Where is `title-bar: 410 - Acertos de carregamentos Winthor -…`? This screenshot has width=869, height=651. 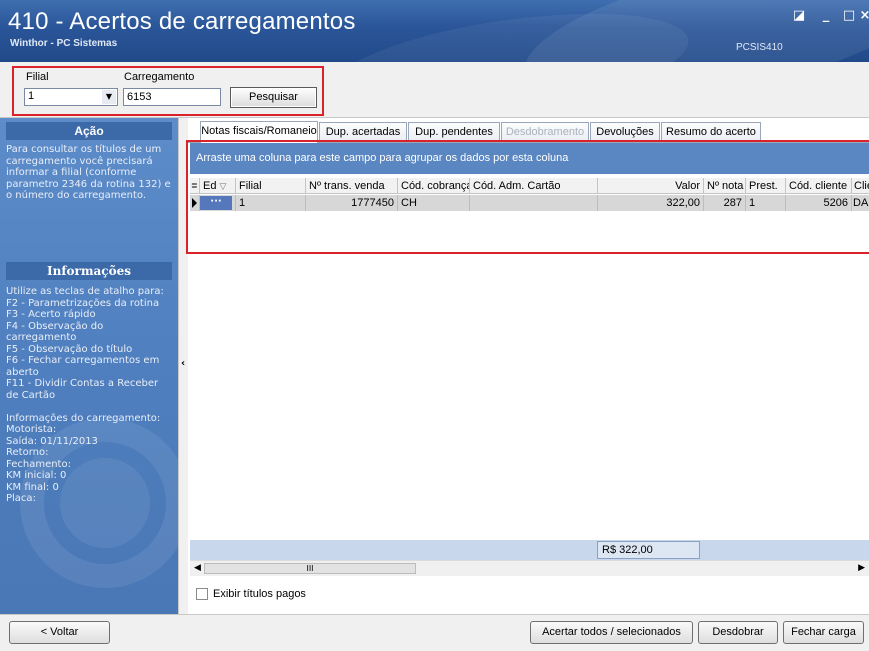 title-bar: 410 - Acertos de carregamentos Winthor -… is located at coordinates (434, 31).